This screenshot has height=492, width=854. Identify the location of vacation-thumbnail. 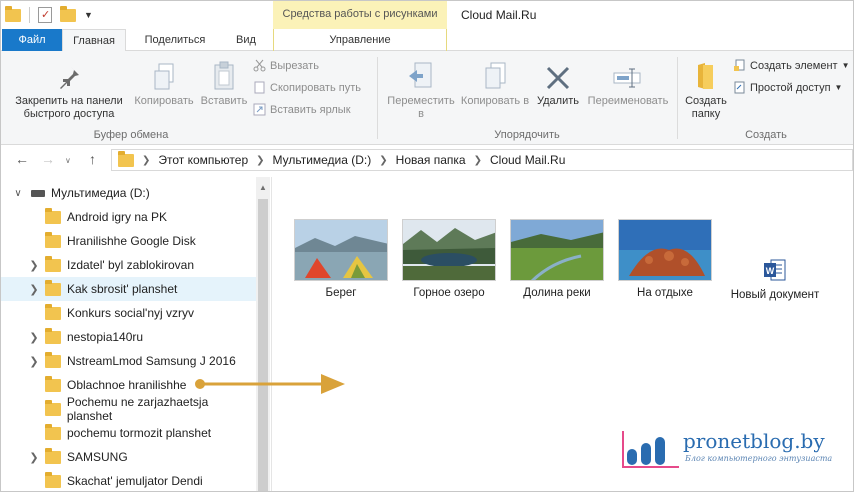
(665, 250).